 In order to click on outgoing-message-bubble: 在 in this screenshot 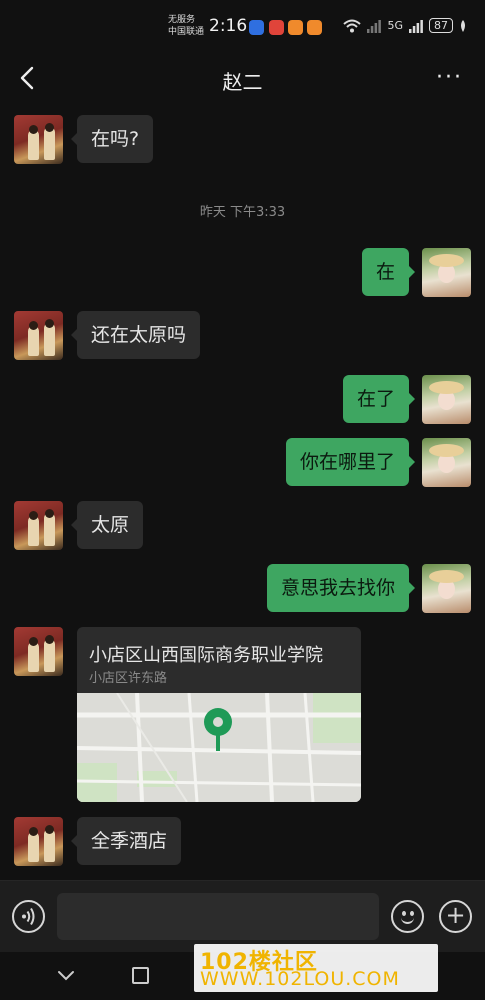, I will do `click(388, 272)`.